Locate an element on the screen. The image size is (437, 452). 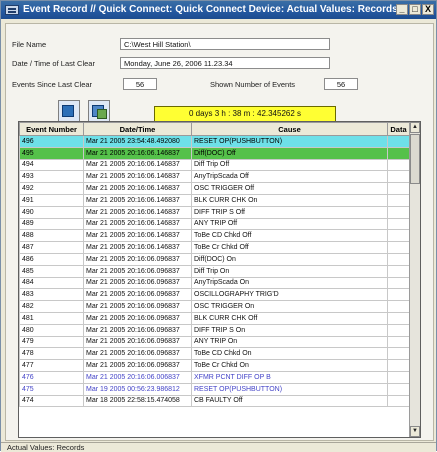
cause-cell: AnyTripScada Off is located at coordinates (289, 177).